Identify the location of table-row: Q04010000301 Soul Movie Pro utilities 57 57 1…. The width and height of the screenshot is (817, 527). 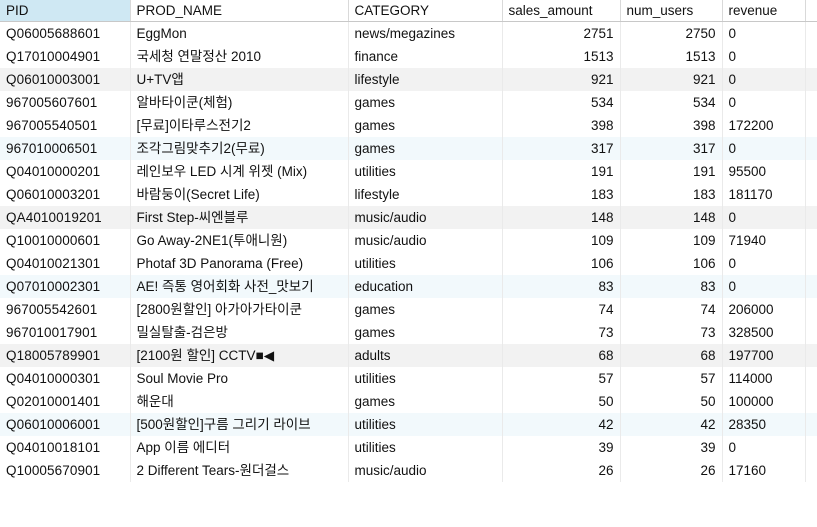
(408, 378).